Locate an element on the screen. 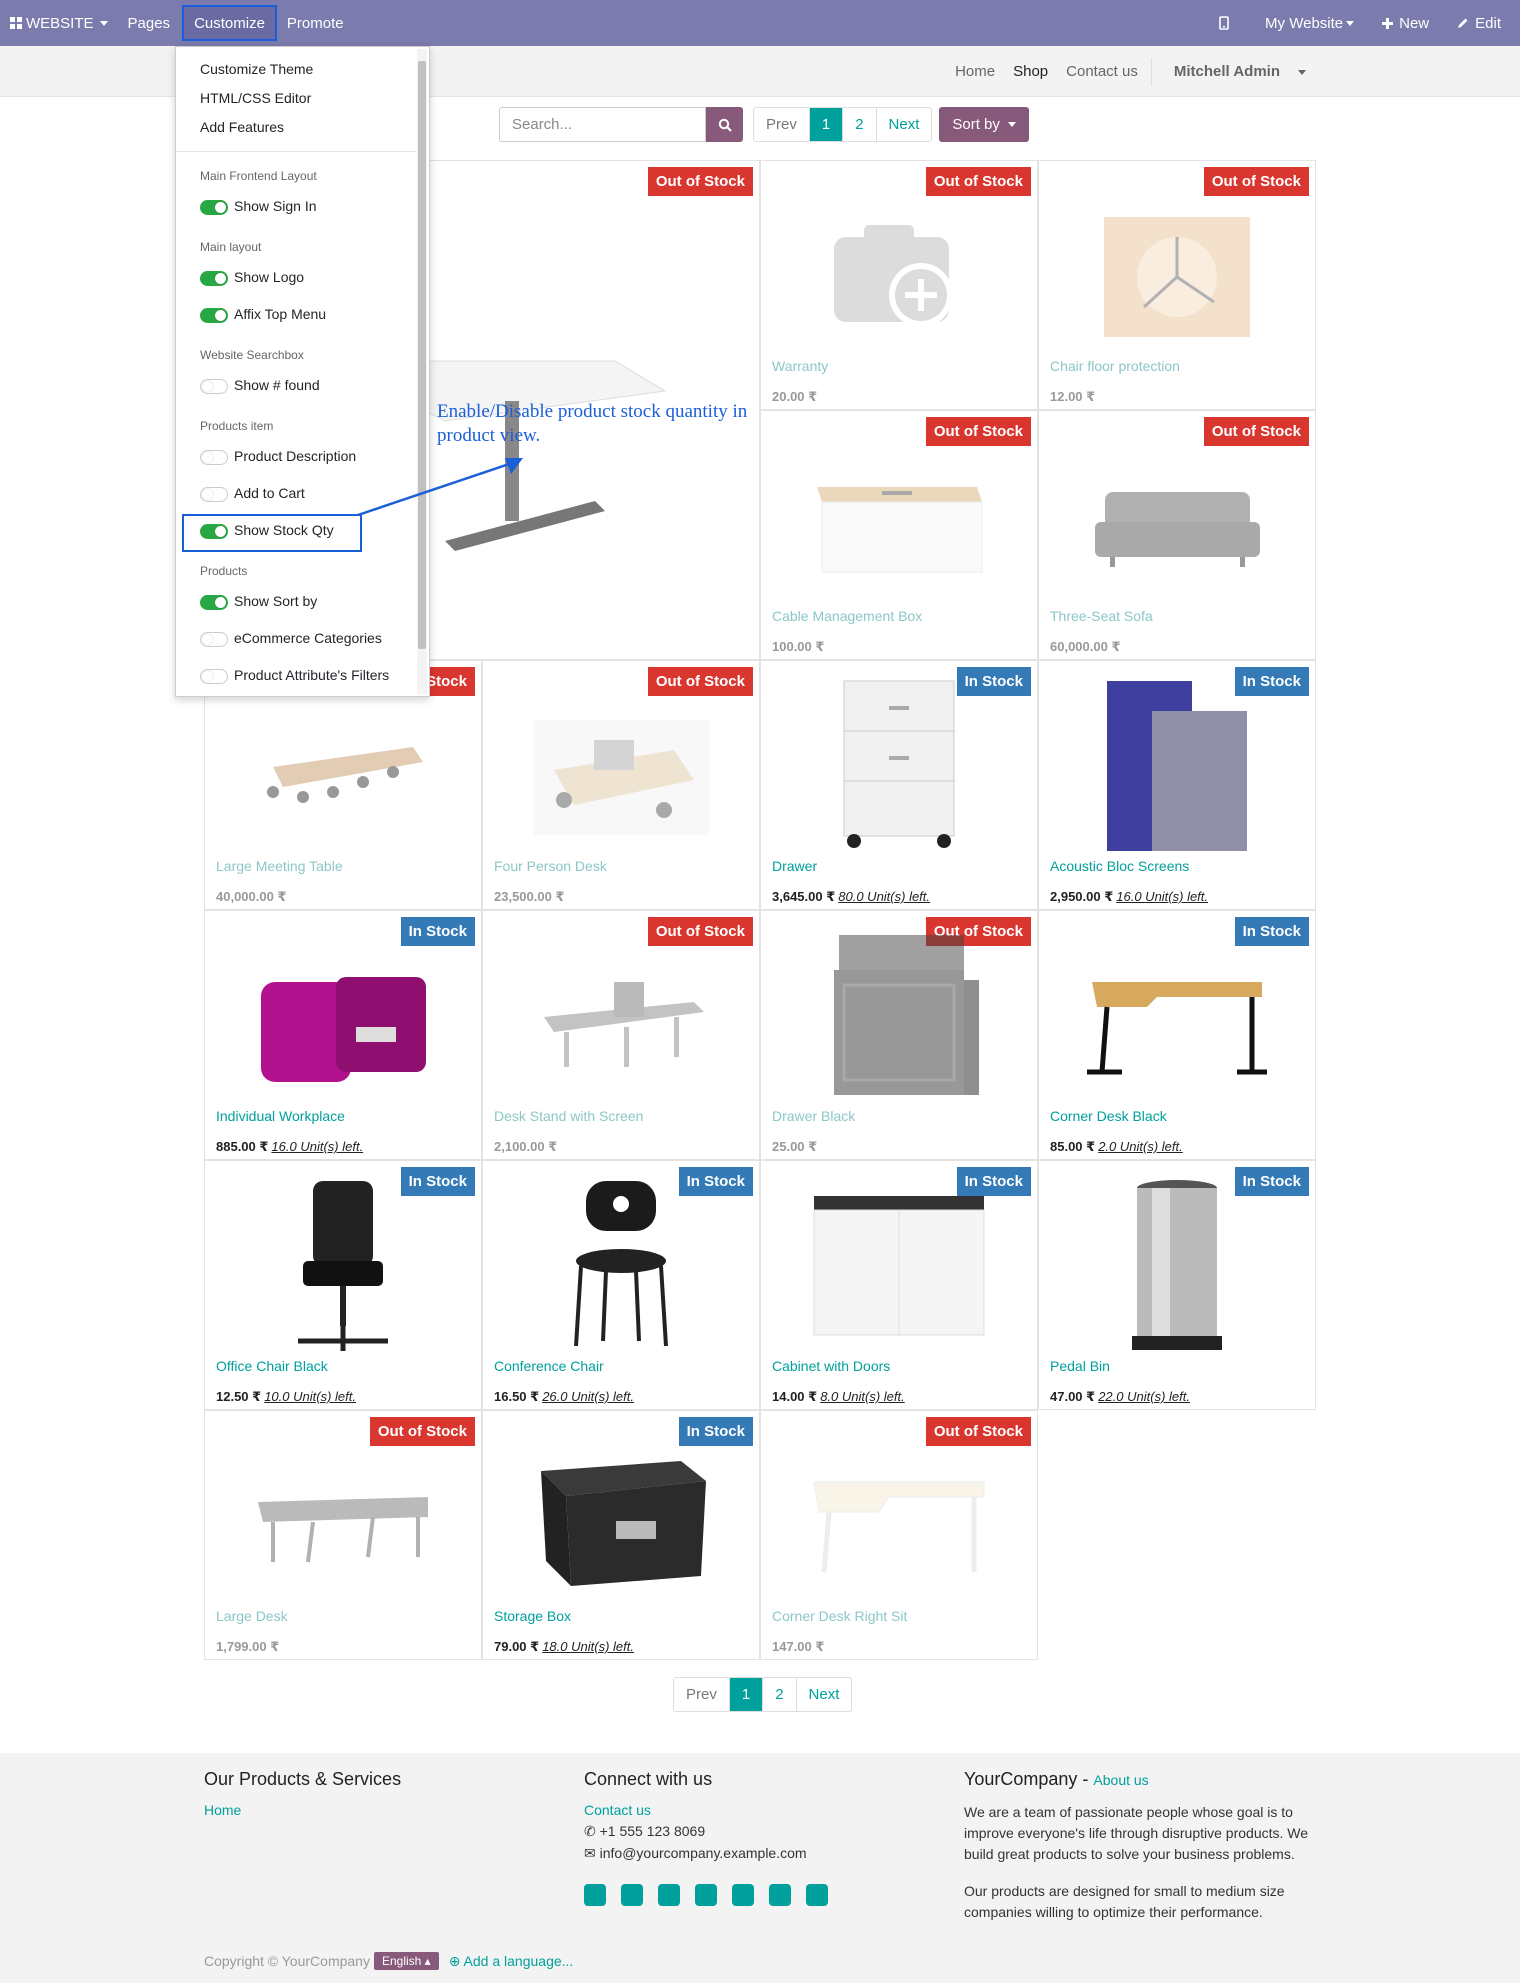 This screenshot has width=1520, height=1983. product-name: Warranty is located at coordinates (800, 366).